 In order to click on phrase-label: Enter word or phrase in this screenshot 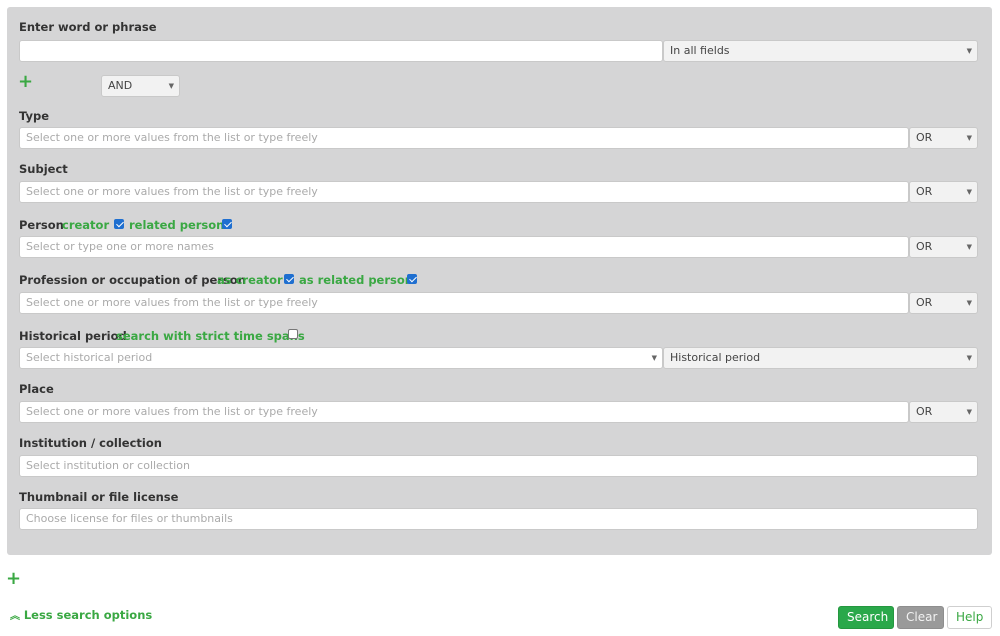, I will do `click(88, 27)`.